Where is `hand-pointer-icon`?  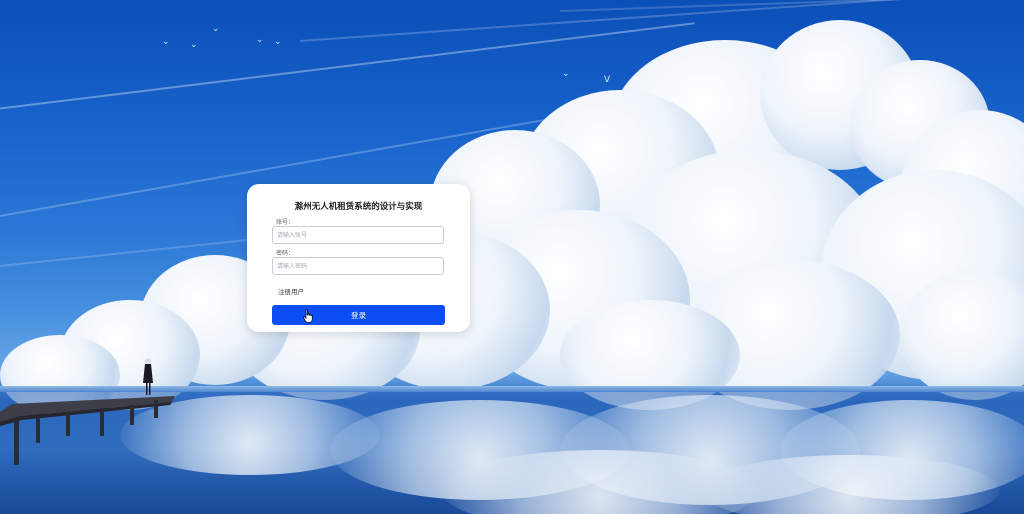 hand-pointer-icon is located at coordinates (308, 316).